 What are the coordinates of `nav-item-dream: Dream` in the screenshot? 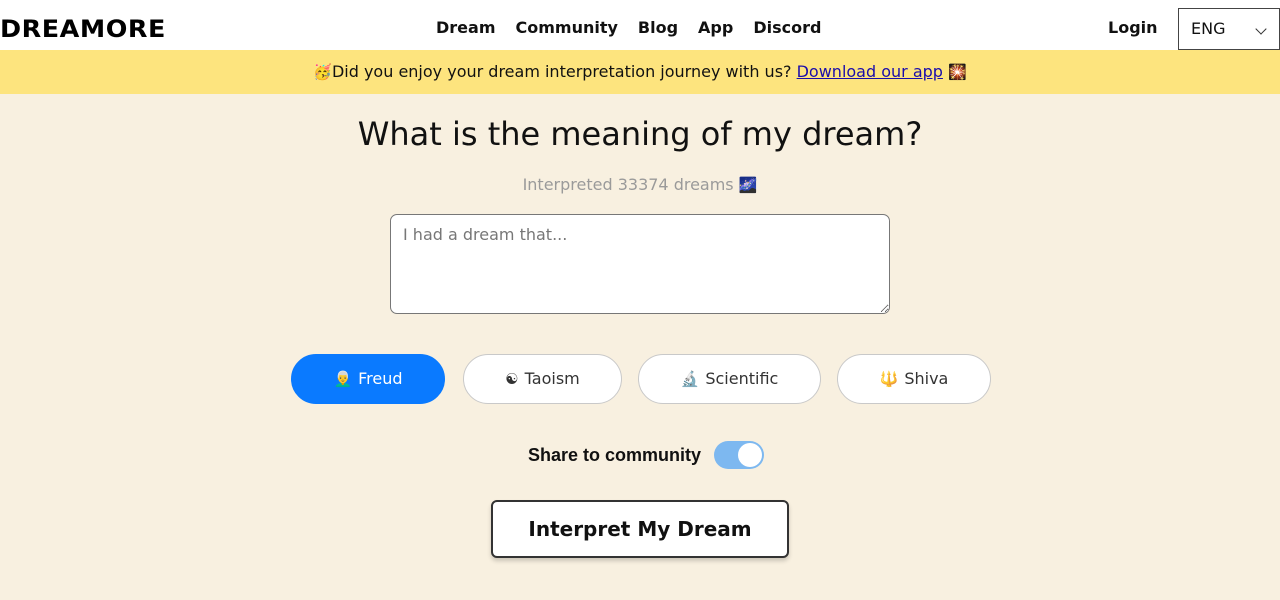 It's located at (466, 28).